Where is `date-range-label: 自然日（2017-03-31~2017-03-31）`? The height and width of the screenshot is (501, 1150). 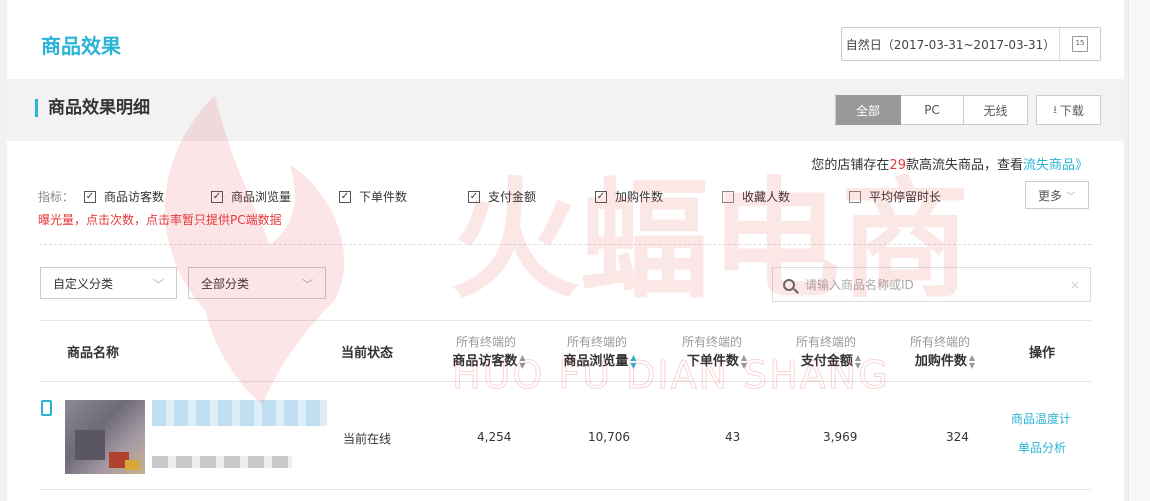
date-range-label: 自然日（2017-03-31~2017-03-31） is located at coordinates (950, 44).